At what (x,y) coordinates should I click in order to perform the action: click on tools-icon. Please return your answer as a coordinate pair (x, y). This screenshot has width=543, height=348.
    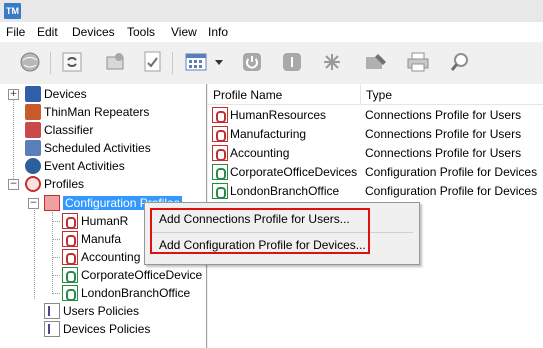
    Looking at the image, I should click on (376, 62).